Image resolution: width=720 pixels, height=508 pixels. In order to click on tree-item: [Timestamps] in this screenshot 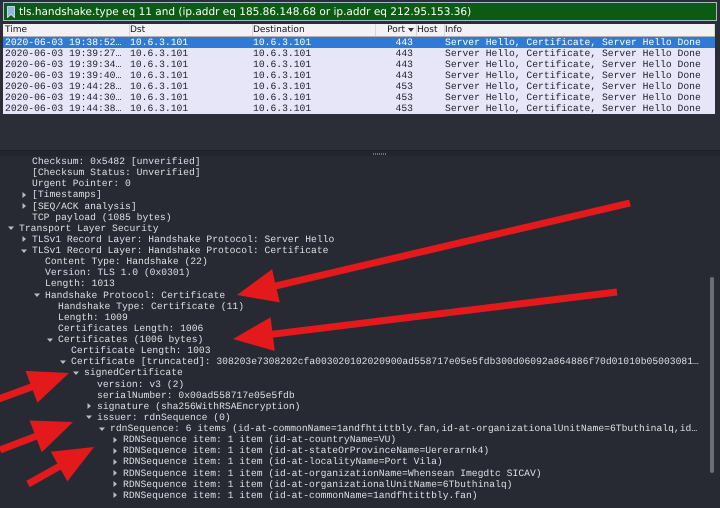, I will do `click(67, 194)`.